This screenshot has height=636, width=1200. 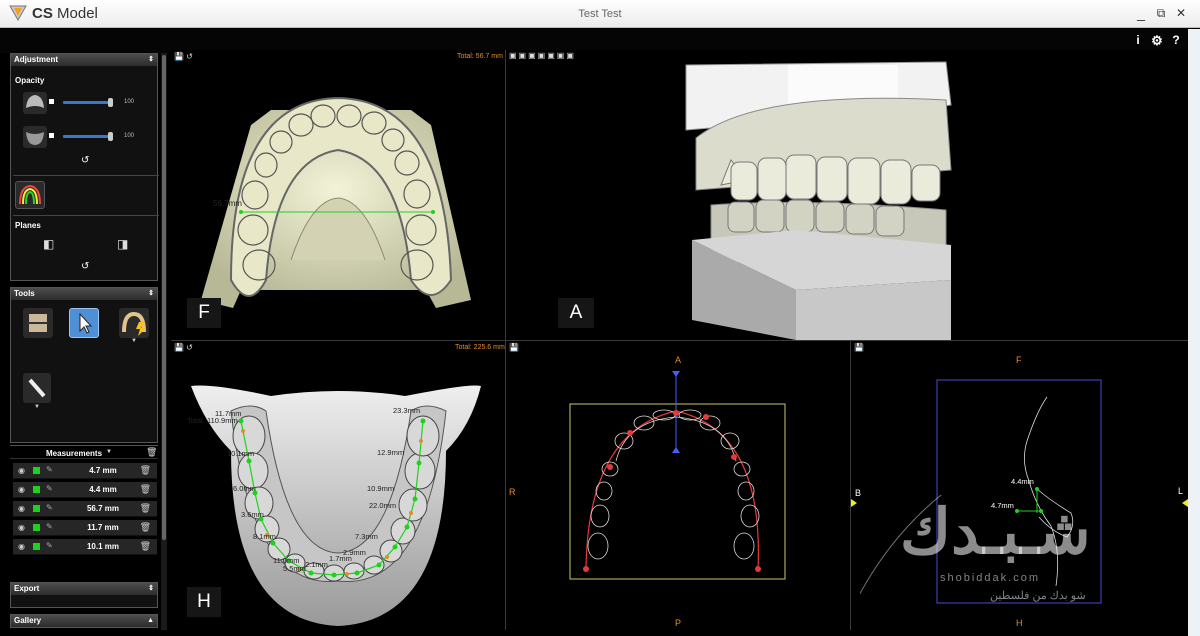 What do you see at coordinates (84, 294) in the screenshot?
I see `tools-header: Tools ⇕` at bounding box center [84, 294].